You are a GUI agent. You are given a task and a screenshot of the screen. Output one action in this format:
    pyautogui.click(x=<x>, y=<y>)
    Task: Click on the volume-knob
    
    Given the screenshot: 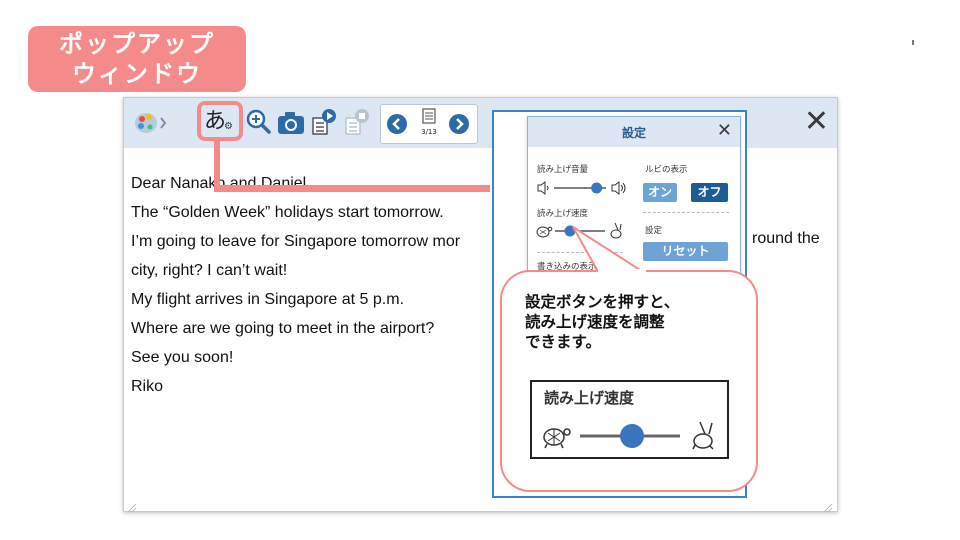 What is the action you would take?
    pyautogui.click(x=597, y=188)
    